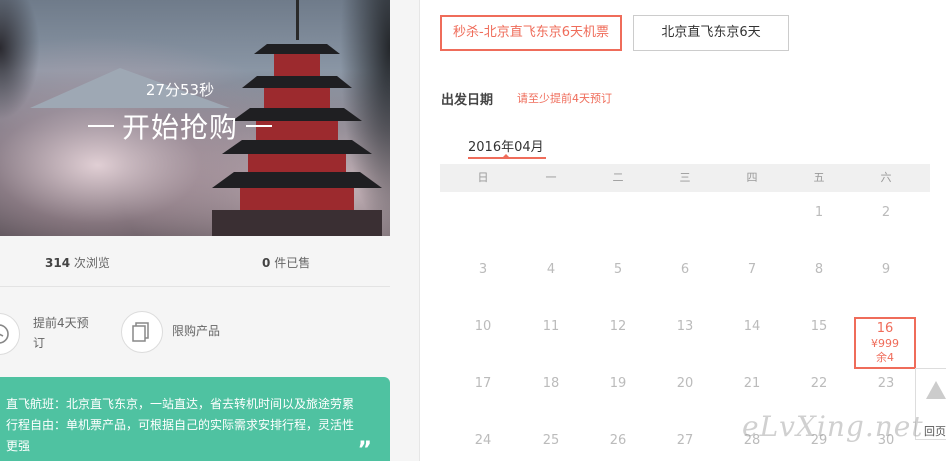  Describe the element at coordinates (752, 326) in the screenshot. I see `calendar-day: 14` at that location.